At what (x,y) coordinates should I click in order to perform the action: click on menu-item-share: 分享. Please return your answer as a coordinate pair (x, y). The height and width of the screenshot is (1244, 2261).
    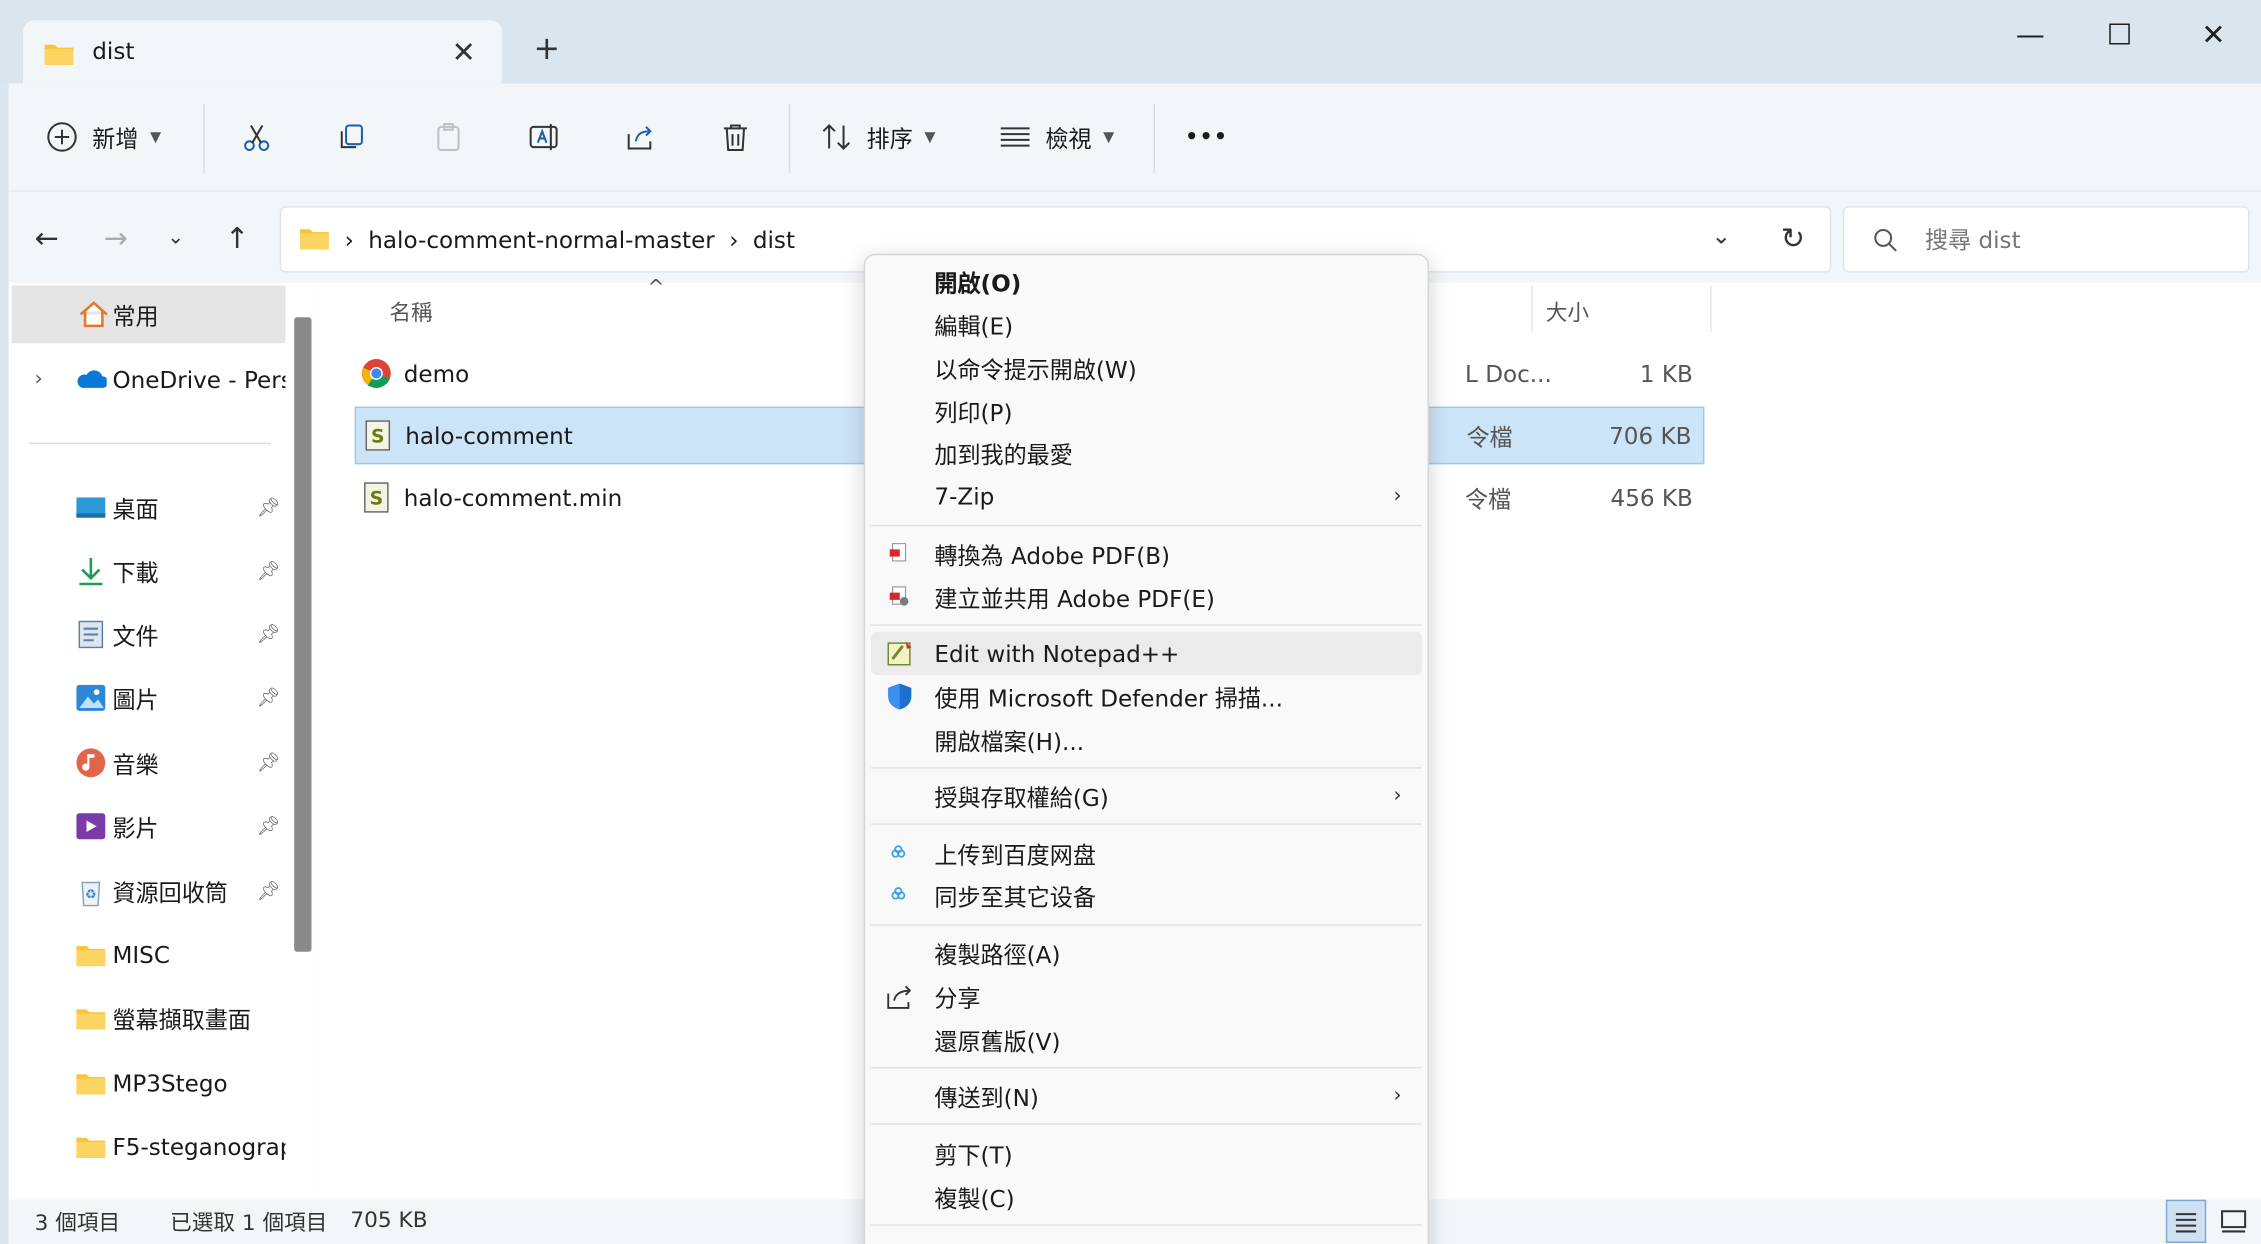
    Looking at the image, I should click on (1146, 996).